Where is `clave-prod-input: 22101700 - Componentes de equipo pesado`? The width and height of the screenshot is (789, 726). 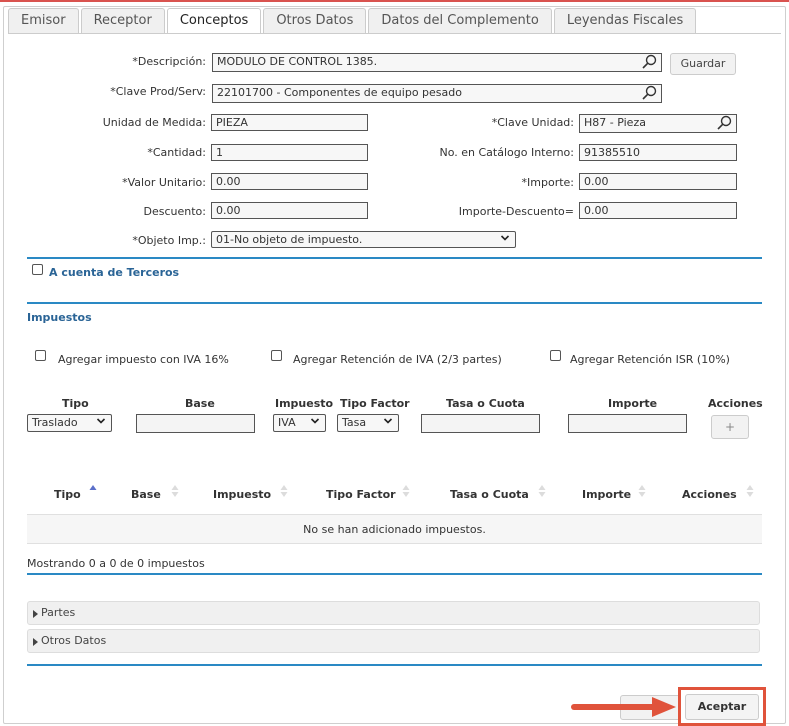 clave-prod-input: 22101700 - Componentes de equipo pesado is located at coordinates (437, 93).